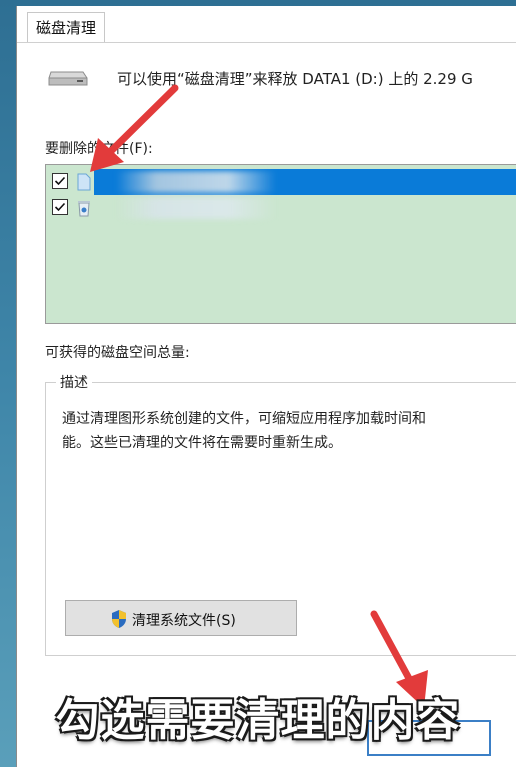 The width and height of the screenshot is (516, 767). I want to click on clean-system-files-label: 清理系统文件(S), so click(184, 621).